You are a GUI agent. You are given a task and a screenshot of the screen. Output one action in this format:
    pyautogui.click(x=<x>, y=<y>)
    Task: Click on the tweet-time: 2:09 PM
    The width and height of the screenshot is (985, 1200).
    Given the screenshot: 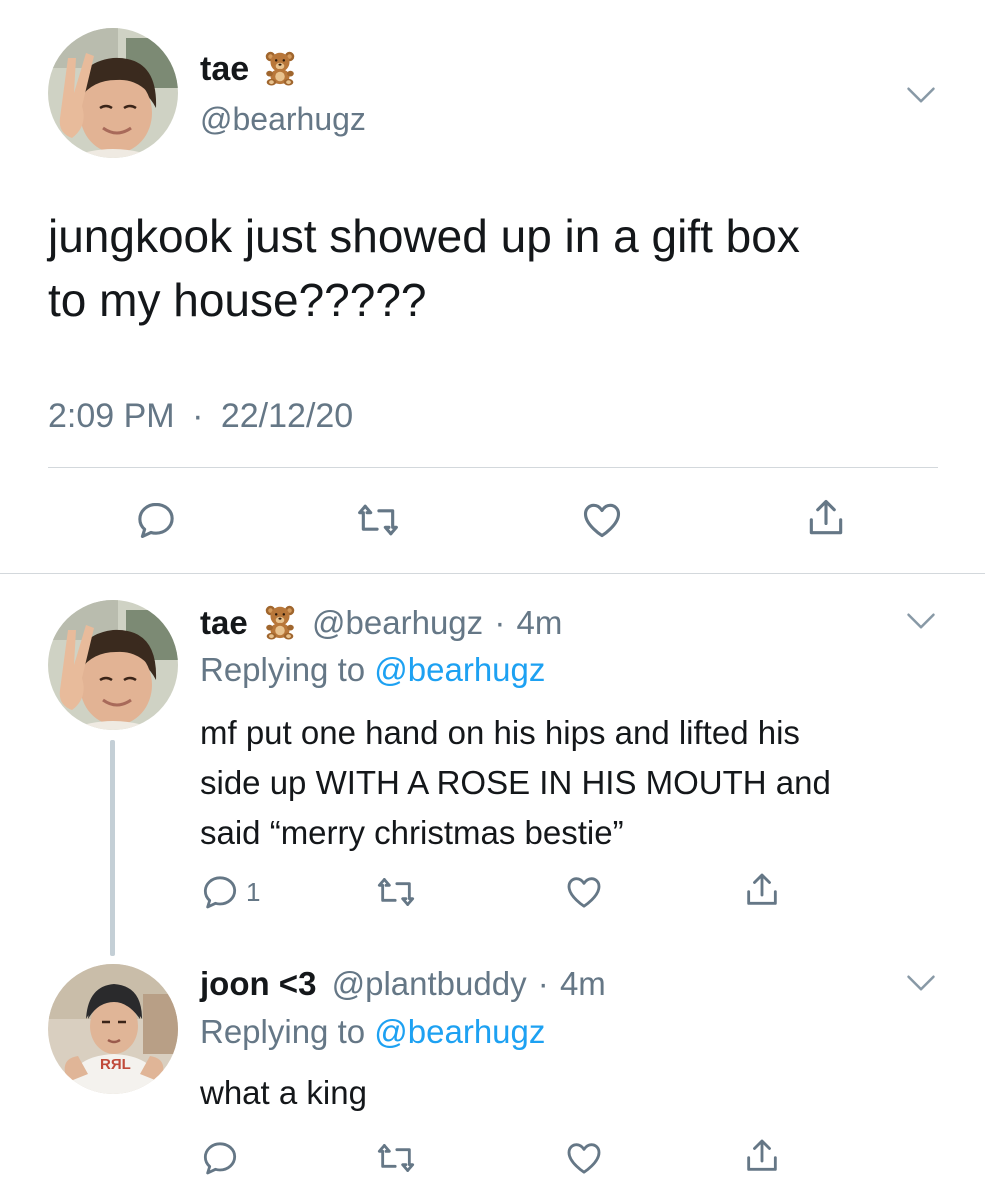 What is the action you would take?
    pyautogui.click(x=111, y=416)
    